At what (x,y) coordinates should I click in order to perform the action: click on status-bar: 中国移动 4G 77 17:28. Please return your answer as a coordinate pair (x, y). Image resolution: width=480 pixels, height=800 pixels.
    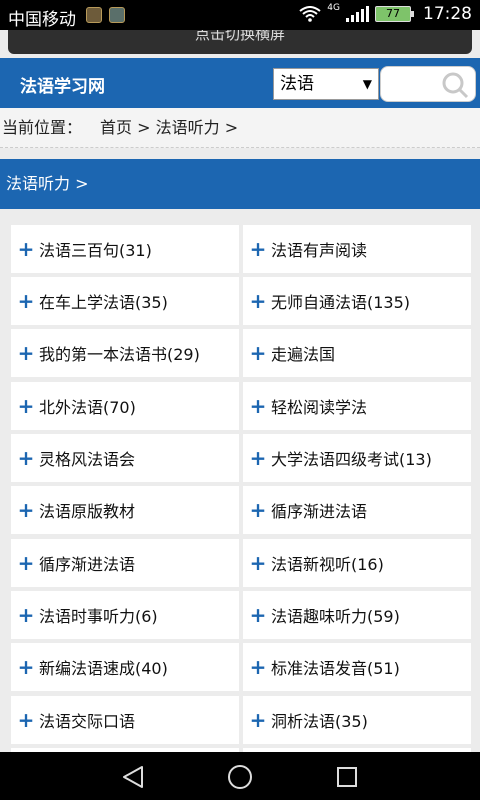
    Looking at the image, I should click on (240, 15).